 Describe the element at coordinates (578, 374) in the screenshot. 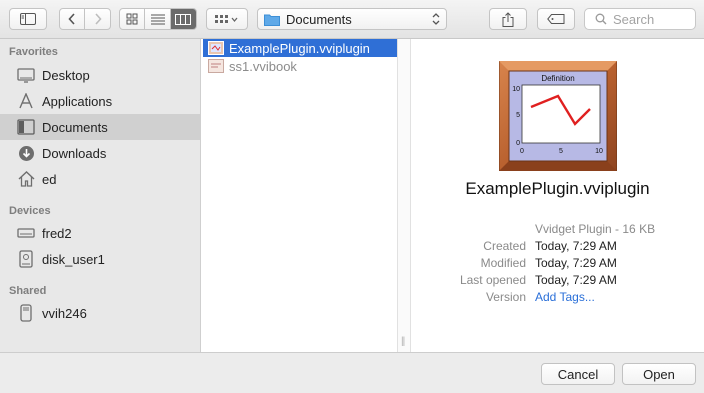

I see `cancel-button: Cancel` at that location.